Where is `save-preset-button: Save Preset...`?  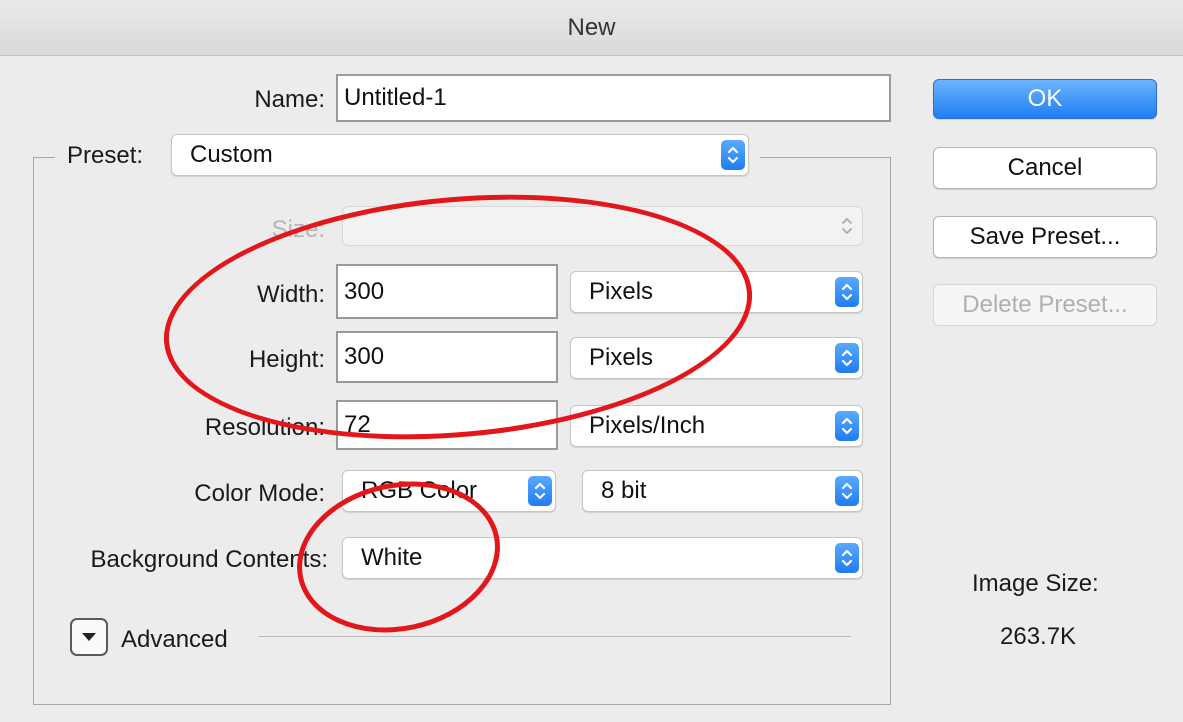
save-preset-button: Save Preset... is located at coordinates (1045, 237).